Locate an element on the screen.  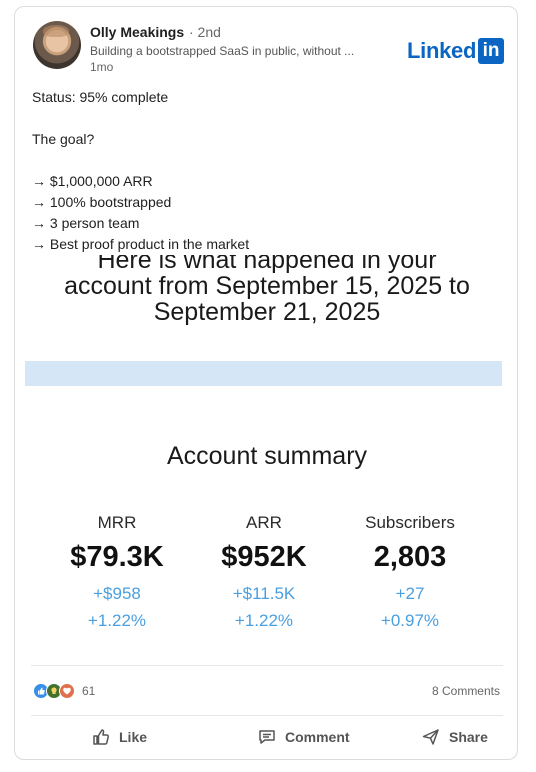
comment-button: Comment is located at coordinates (303, 737).